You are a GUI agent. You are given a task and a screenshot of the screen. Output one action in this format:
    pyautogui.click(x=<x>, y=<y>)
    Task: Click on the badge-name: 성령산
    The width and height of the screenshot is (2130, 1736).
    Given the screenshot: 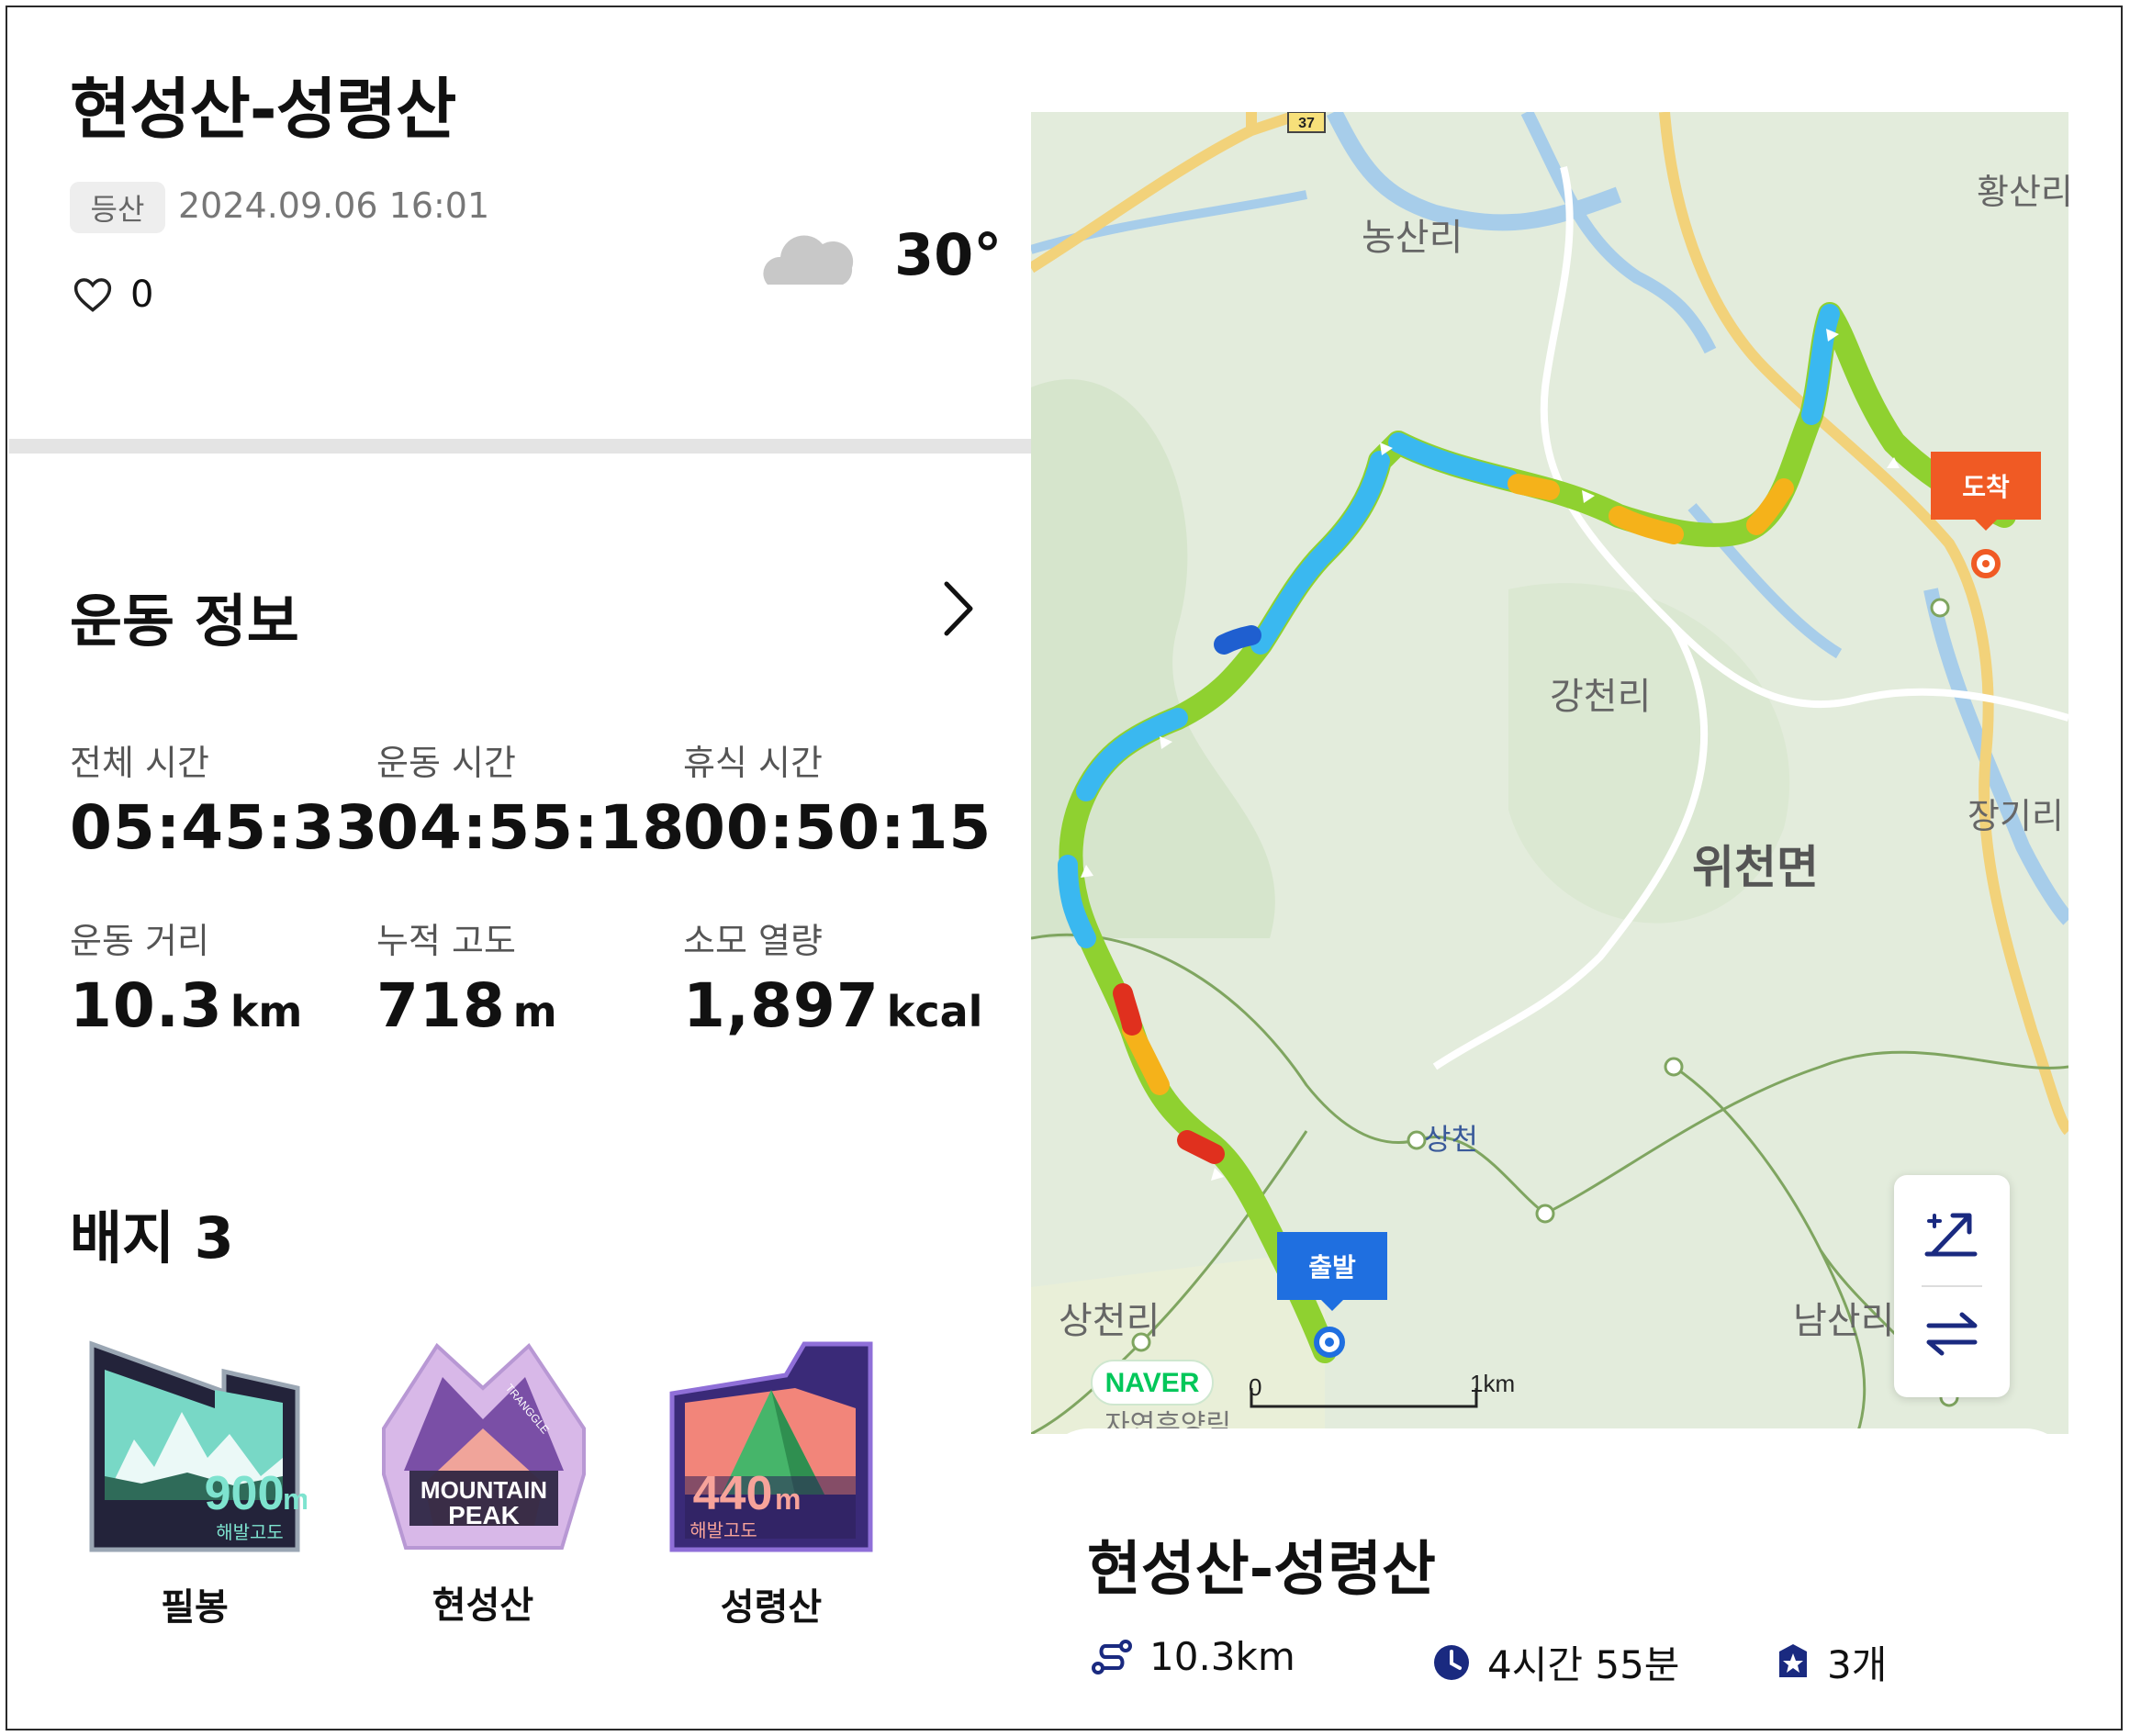 What is the action you would take?
    pyautogui.click(x=771, y=1607)
    